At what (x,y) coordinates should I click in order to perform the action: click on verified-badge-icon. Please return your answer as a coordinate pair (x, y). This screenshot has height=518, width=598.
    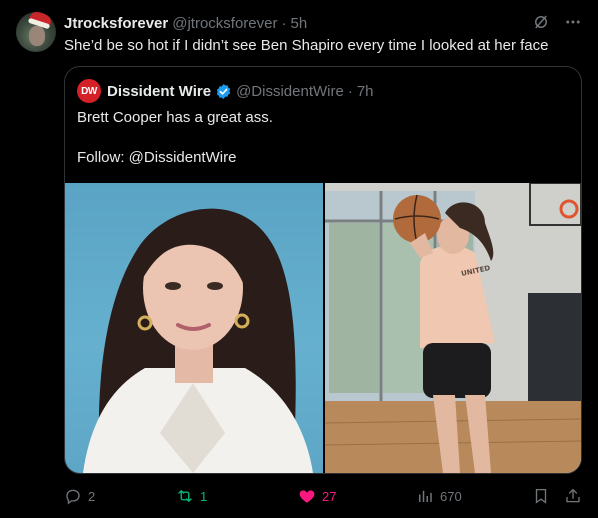
    Looking at the image, I should click on (223, 91).